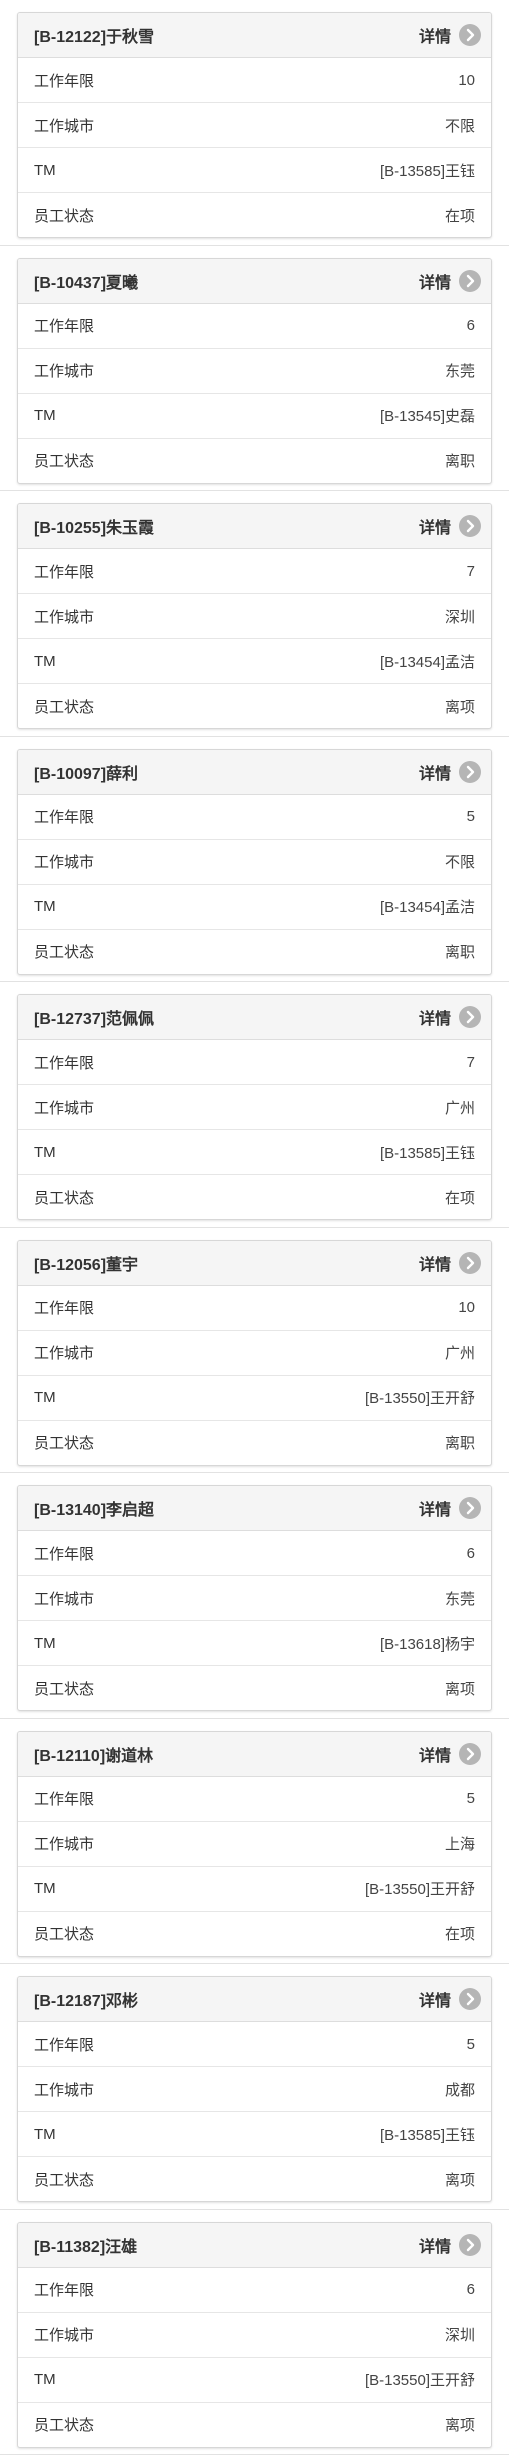 Image resolution: width=509 pixels, height=2455 pixels. Describe the element at coordinates (86, 2001) in the screenshot. I see `employee-title: [B-12187]邓彬` at that location.